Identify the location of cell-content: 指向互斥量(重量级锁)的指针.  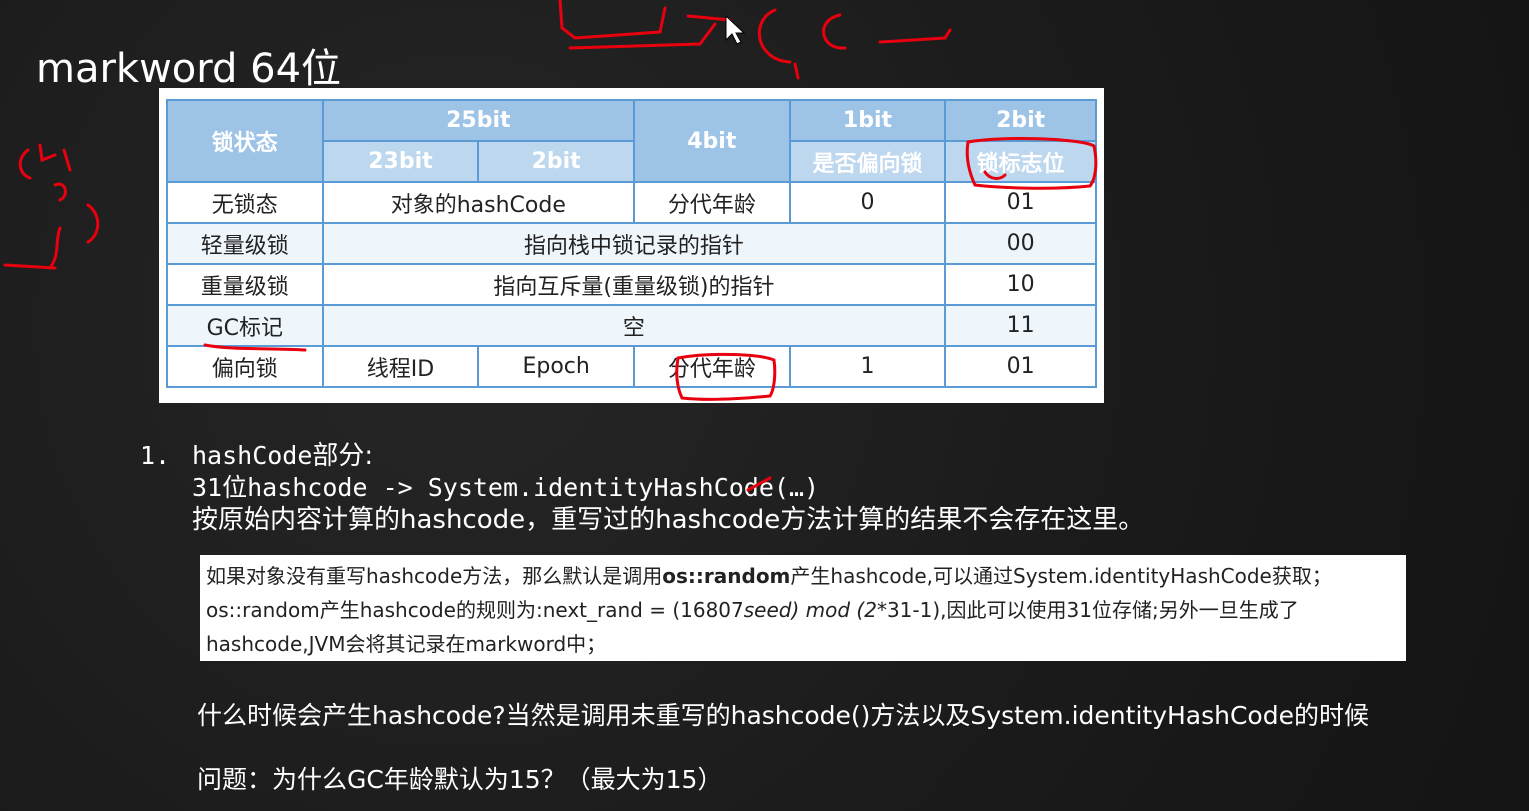
(634, 284).